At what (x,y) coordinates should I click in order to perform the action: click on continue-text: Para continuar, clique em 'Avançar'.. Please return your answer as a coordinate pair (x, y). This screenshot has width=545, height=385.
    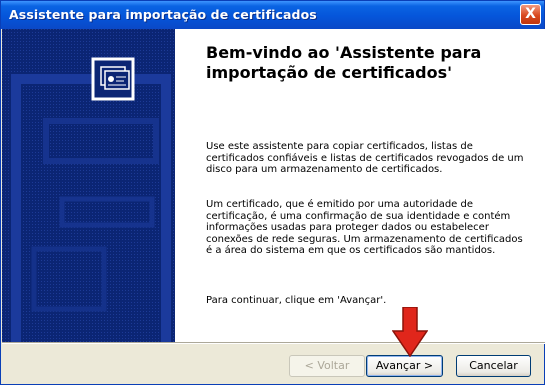
    Looking at the image, I should click on (296, 300).